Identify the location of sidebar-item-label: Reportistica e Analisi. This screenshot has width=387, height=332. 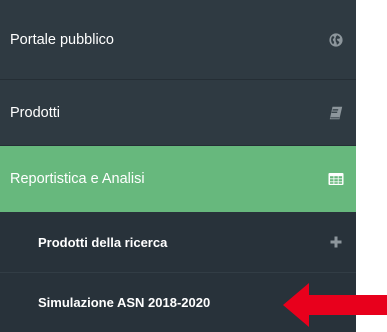
(77, 179).